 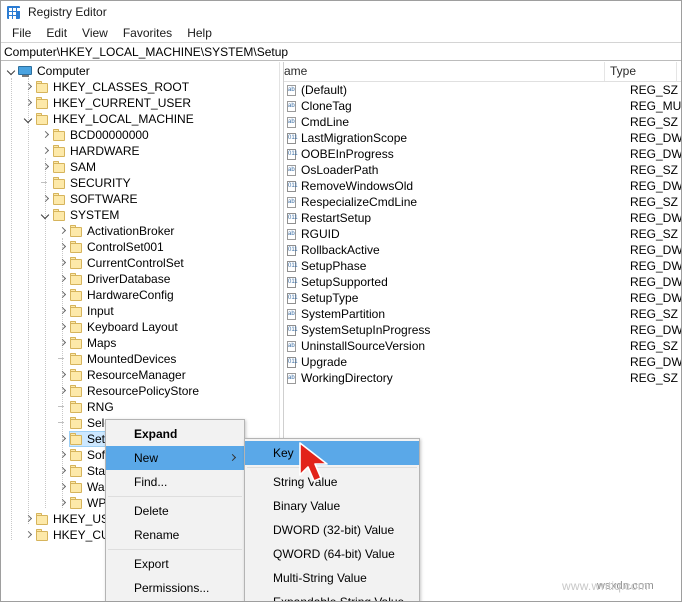 What do you see at coordinates (332, 578) in the screenshot?
I see `submenu-item-multi-string-value: Multi-String Value` at bounding box center [332, 578].